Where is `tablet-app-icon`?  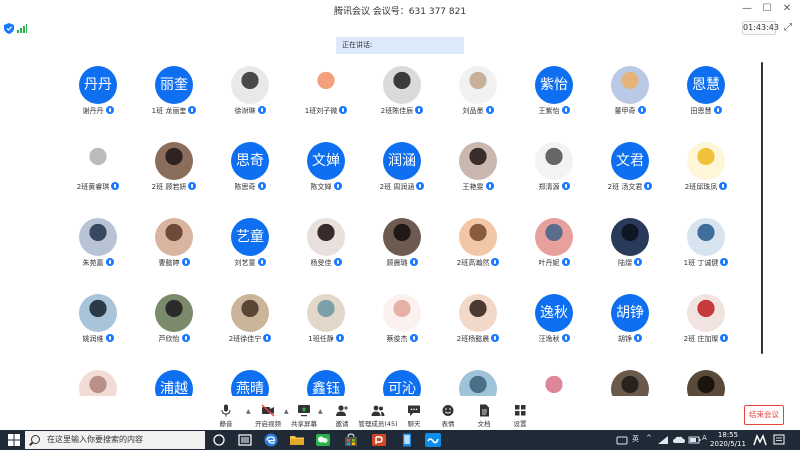
tablet-app-icon is located at coordinates (407, 440).